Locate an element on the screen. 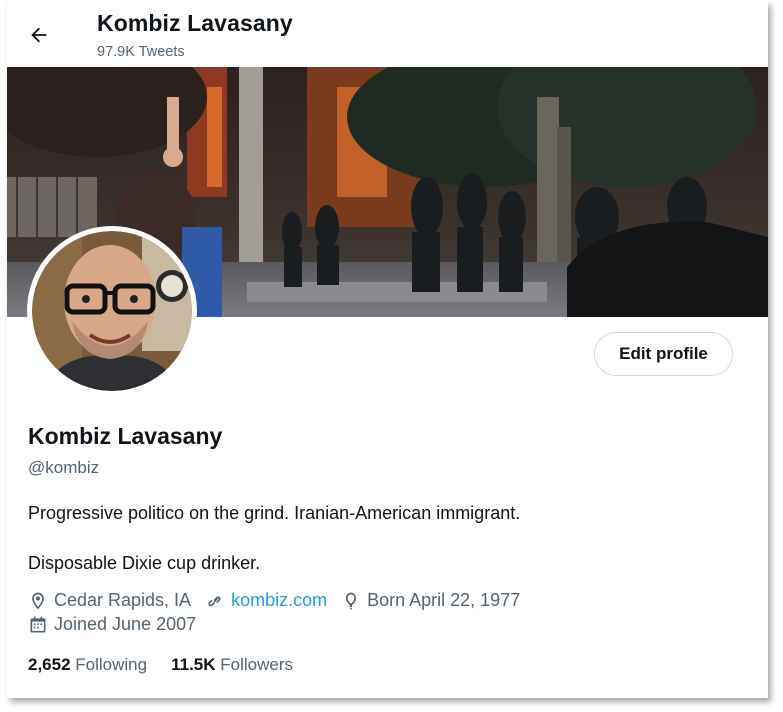 Image resolution: width=783 pixels, height=712 pixels. location-item: Cedar Rapids, IA is located at coordinates (109, 600).